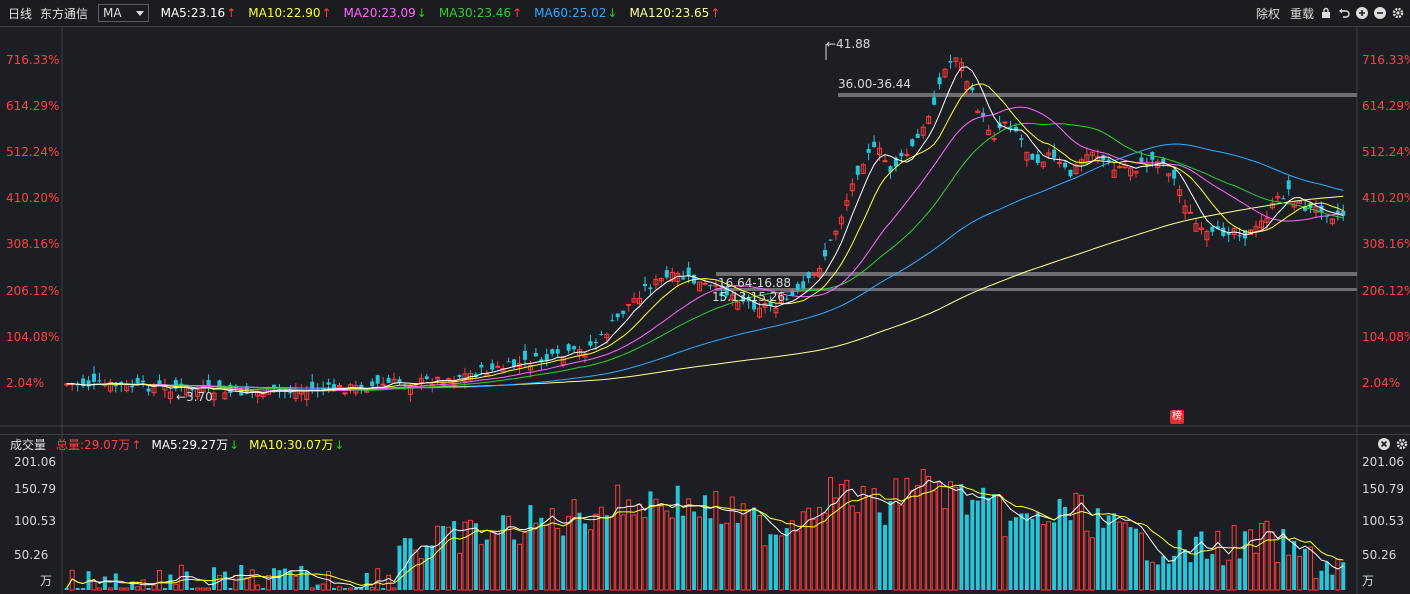 The height and width of the screenshot is (594, 1410). What do you see at coordinates (1383, 521) in the screenshot?
I see `volume-axis-right-2: 100.53` at bounding box center [1383, 521].